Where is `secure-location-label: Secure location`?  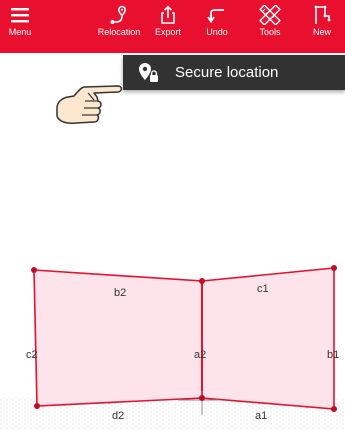 secure-location-label: Secure location is located at coordinates (227, 72).